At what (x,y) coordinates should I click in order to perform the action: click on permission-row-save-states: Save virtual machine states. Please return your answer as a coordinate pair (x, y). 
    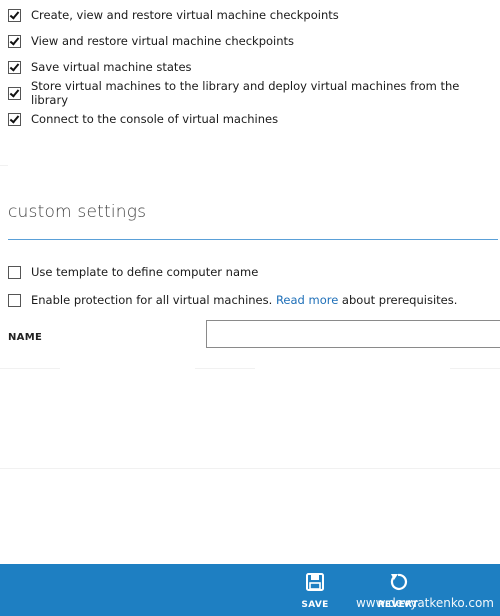
    Looking at the image, I should click on (100, 67).